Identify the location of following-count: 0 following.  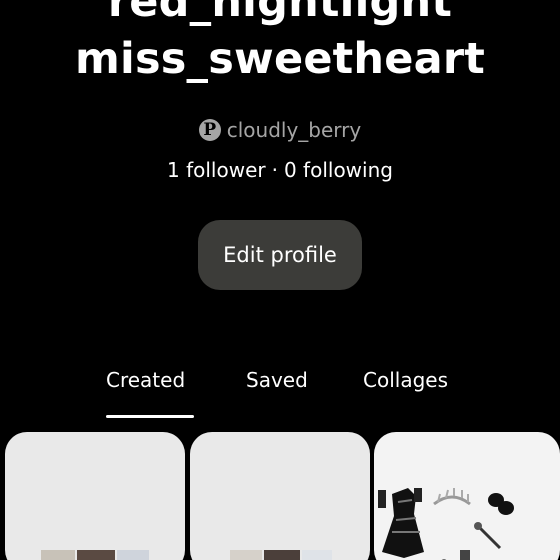
(338, 170).